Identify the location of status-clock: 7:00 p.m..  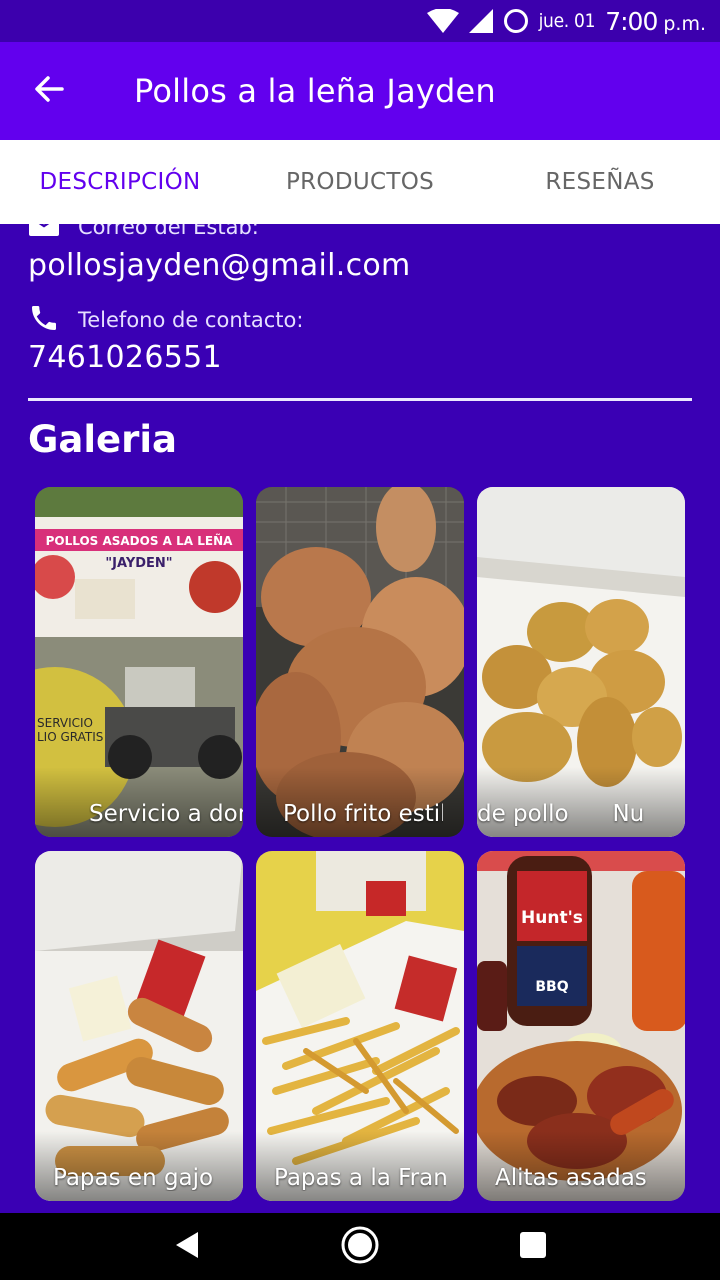
(655, 21).